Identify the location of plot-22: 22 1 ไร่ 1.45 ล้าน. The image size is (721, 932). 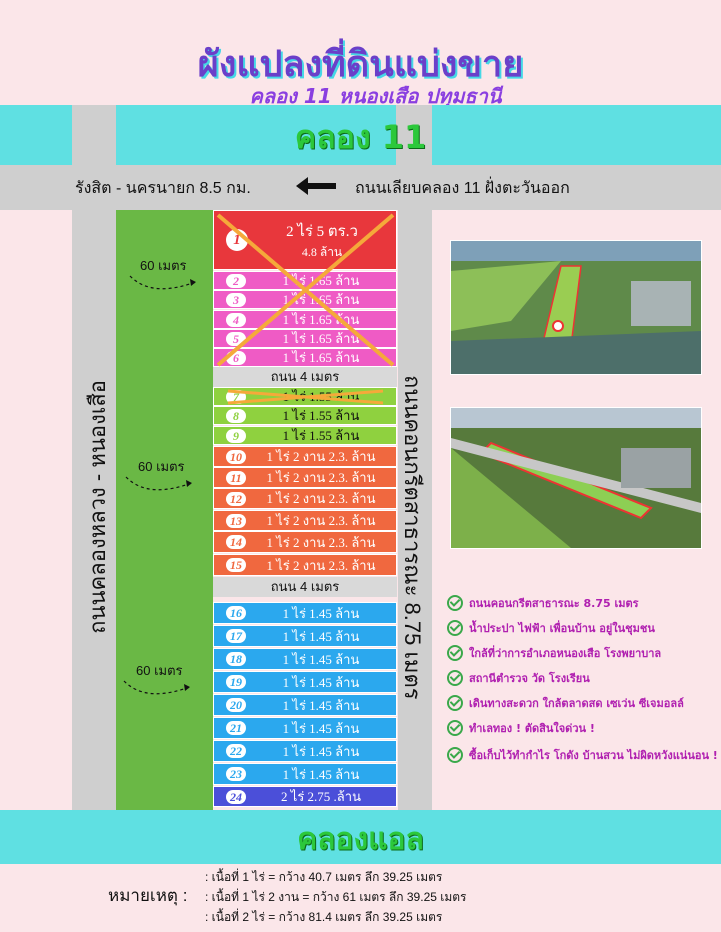
(305, 751).